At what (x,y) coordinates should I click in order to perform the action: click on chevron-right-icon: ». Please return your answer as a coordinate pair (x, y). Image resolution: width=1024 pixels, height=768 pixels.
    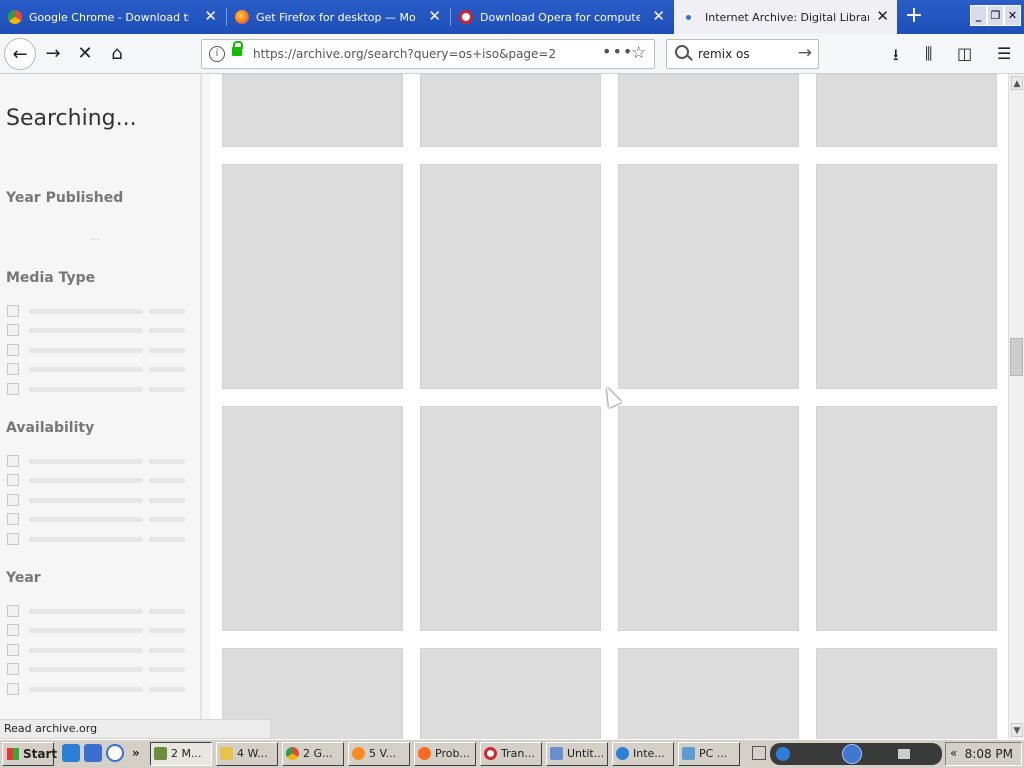
    Looking at the image, I should click on (138, 753).